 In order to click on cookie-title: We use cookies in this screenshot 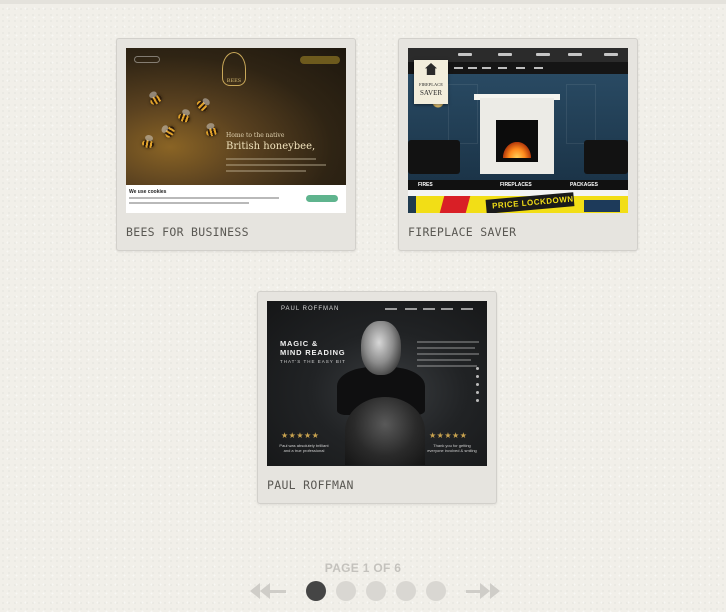, I will do `click(148, 192)`.